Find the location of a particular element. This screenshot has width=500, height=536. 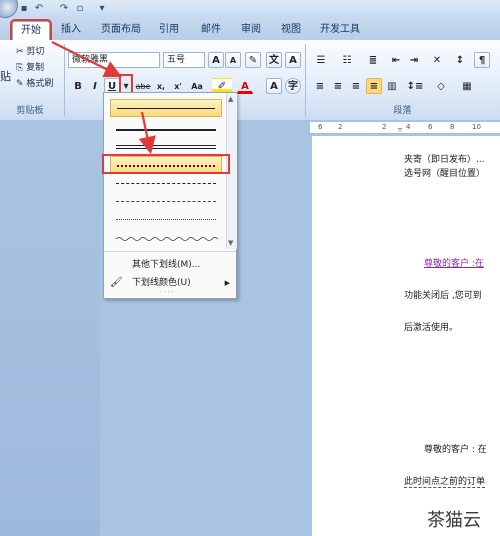

arrow-to-dotted is located at coordinates (147, 133).